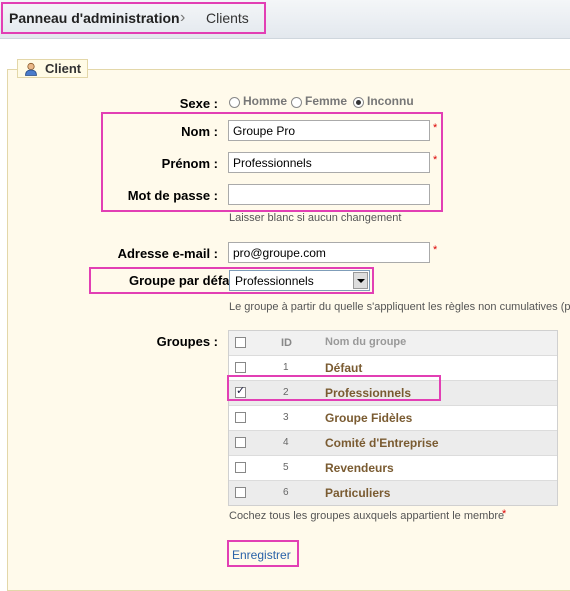 This screenshot has height=591, width=570. Describe the element at coordinates (286, 343) in the screenshot. I see `header-id: ID` at that location.